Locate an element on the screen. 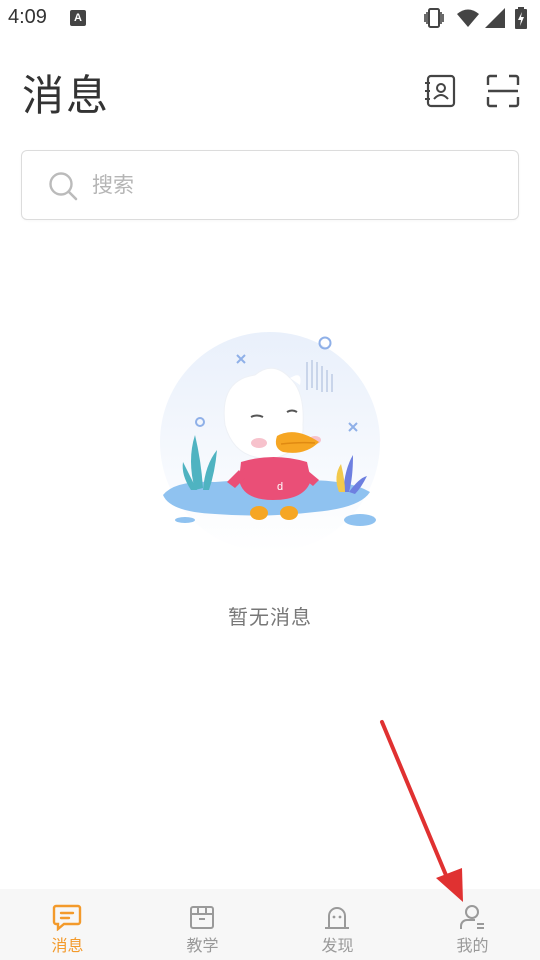 The image size is (540, 960). vibrate-icon is located at coordinates (434, 18).